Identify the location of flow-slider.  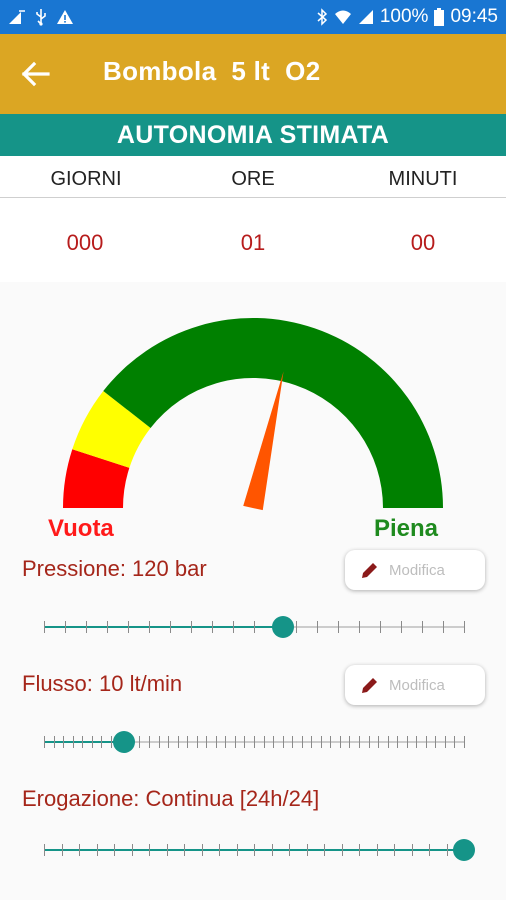
(254, 742).